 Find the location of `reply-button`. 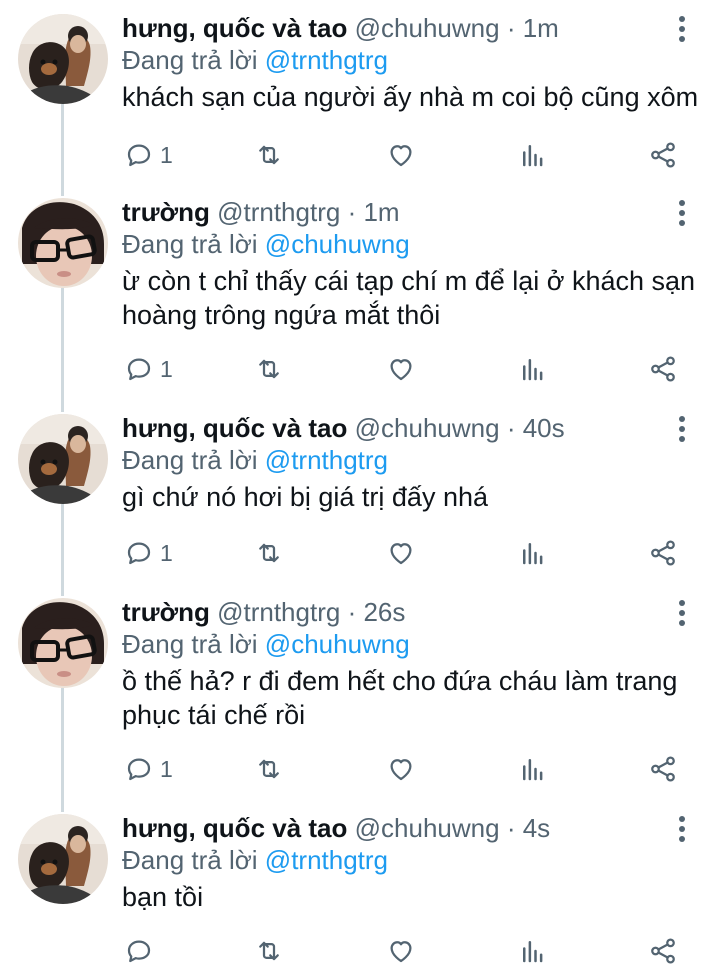

reply-button is located at coordinates (142, 951).